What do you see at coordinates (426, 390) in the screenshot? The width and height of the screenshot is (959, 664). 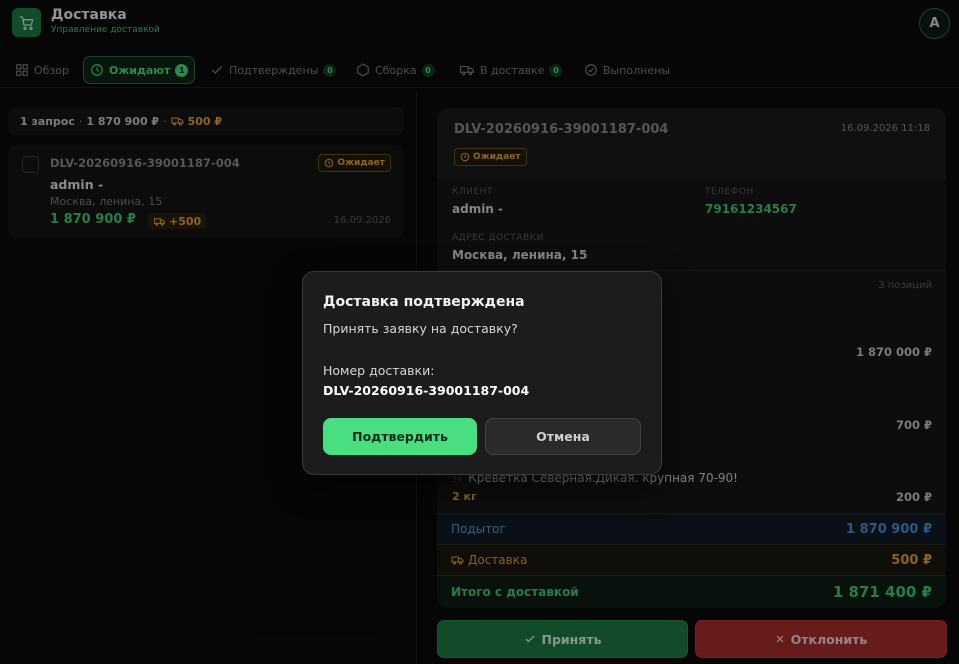 I see `delivery-number-value: DLV-20260916-39001187-004` at bounding box center [426, 390].